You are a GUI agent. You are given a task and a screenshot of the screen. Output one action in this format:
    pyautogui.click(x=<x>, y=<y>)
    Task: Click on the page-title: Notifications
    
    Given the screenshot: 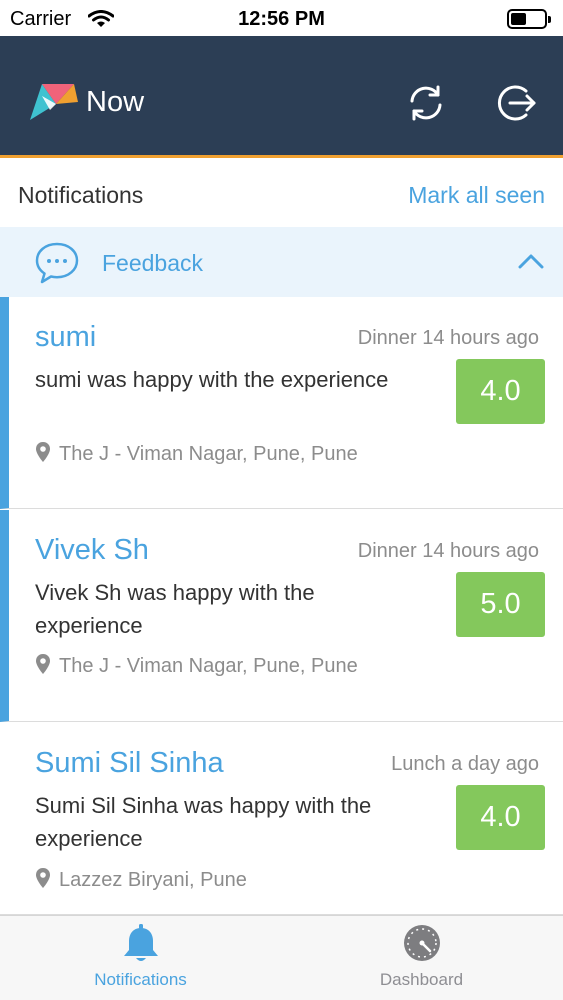 What is the action you would take?
    pyautogui.click(x=81, y=195)
    